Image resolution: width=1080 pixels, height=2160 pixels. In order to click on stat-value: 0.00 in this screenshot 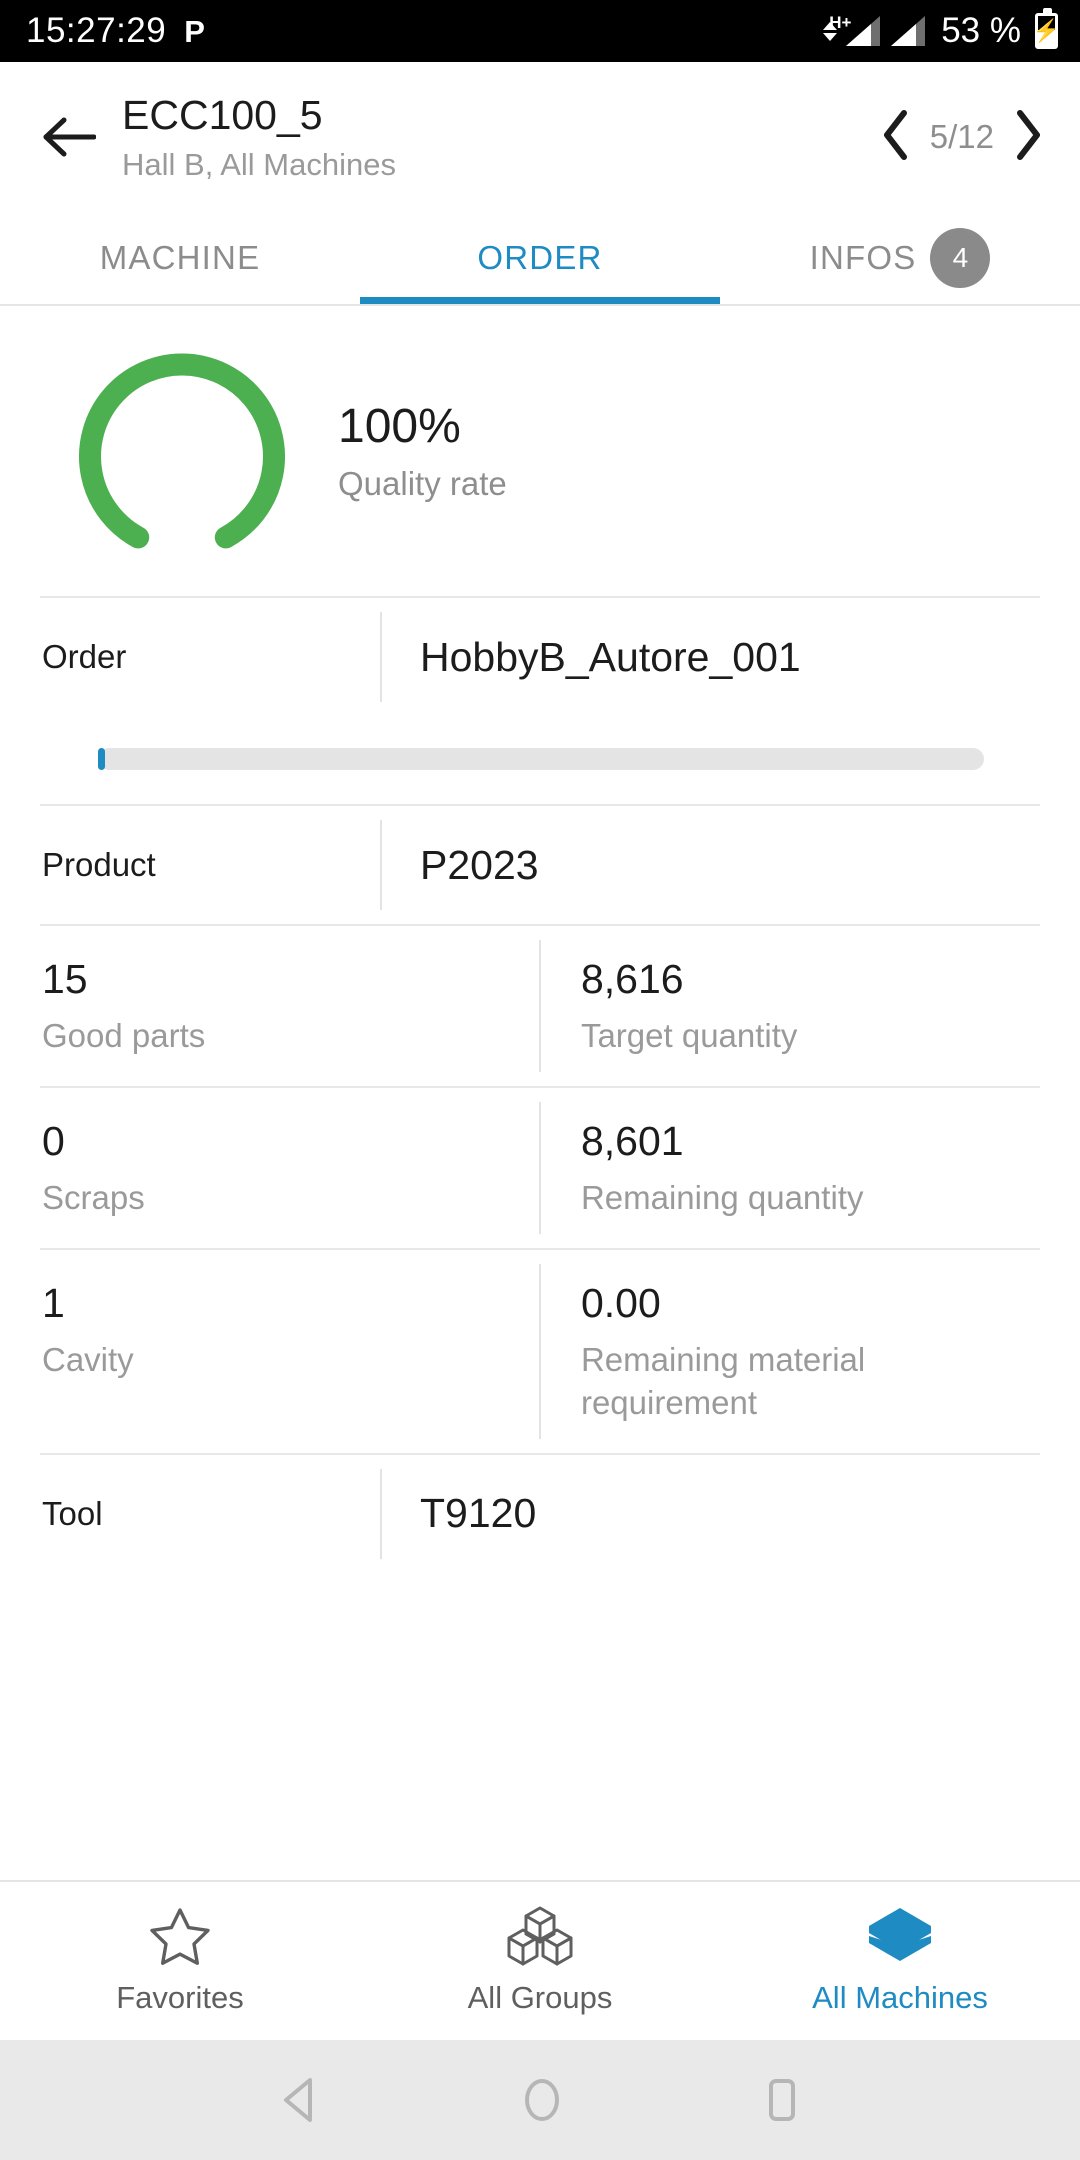, I will do `click(620, 1303)`.